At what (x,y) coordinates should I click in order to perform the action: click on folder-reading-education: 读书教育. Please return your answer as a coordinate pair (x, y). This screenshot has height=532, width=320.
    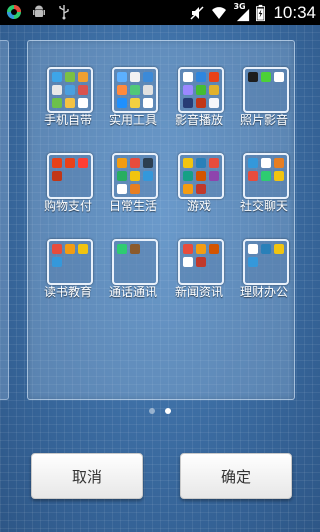
    Looking at the image, I should click on (68, 257).